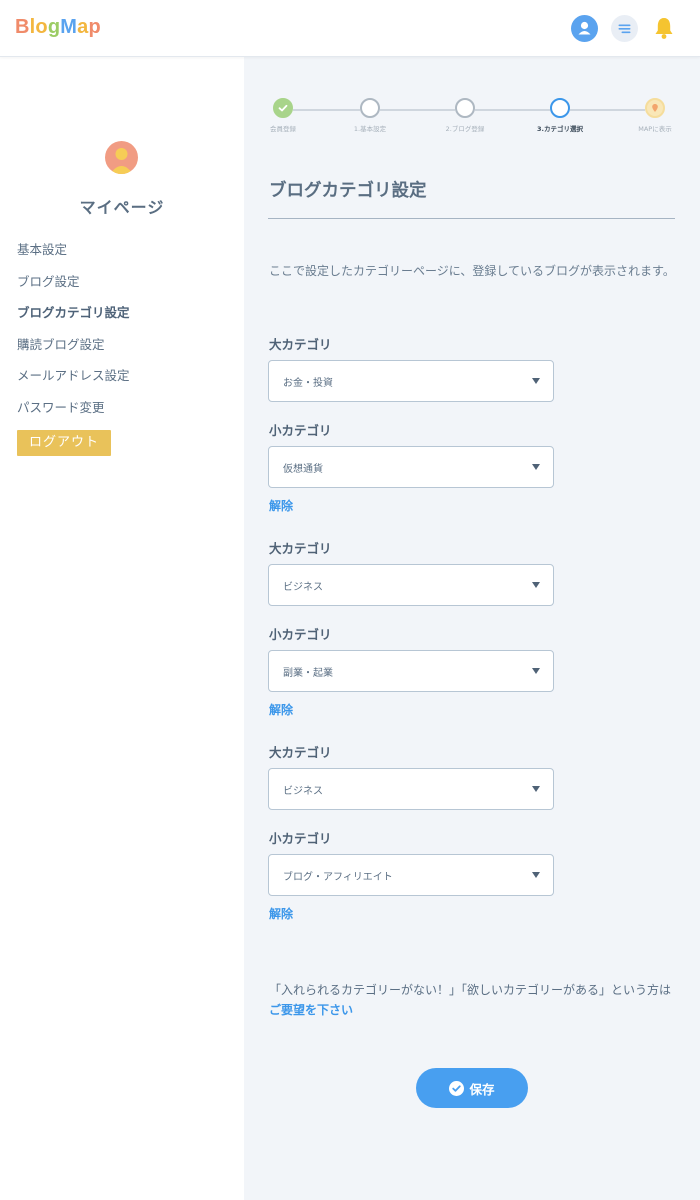  I want to click on page-title: ブログカテゴリ設定, so click(348, 191).